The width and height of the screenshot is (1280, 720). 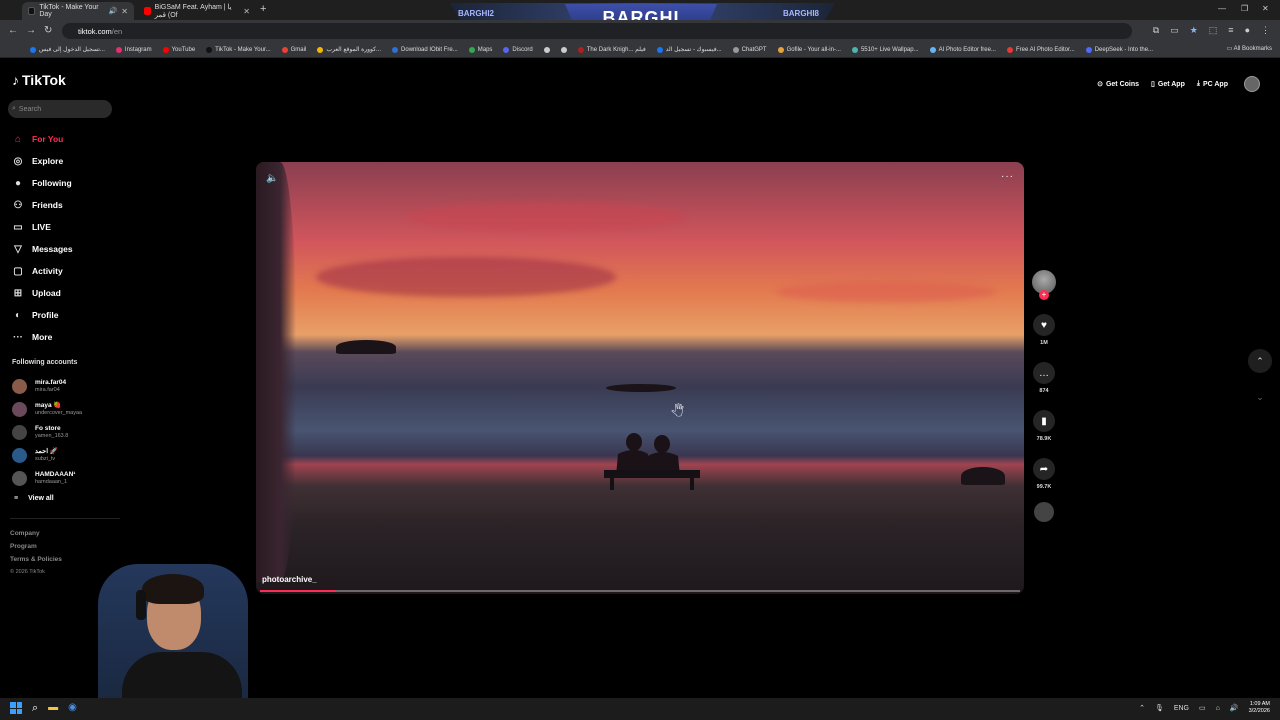 What do you see at coordinates (1181, 708) in the screenshot?
I see `language-indicator: ENG` at bounding box center [1181, 708].